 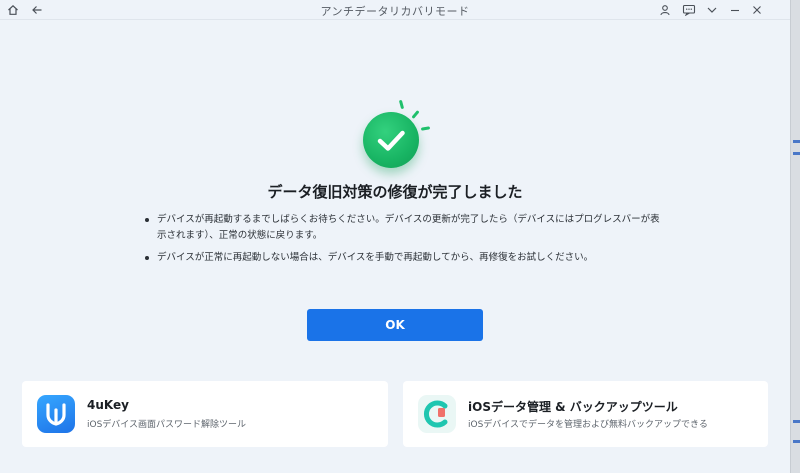 I want to click on card-title: iOSデータ管理 & バックアップツール, so click(x=573, y=407).